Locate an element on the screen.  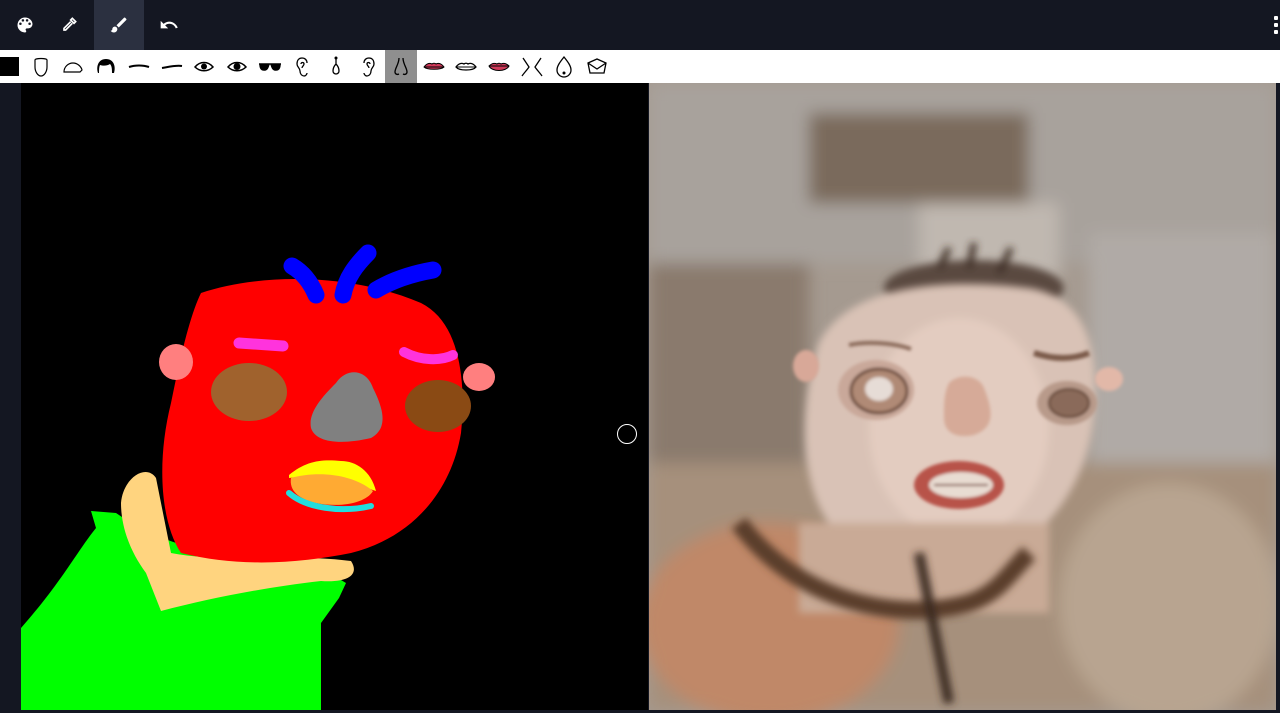
neck-icon is located at coordinates (532, 66).